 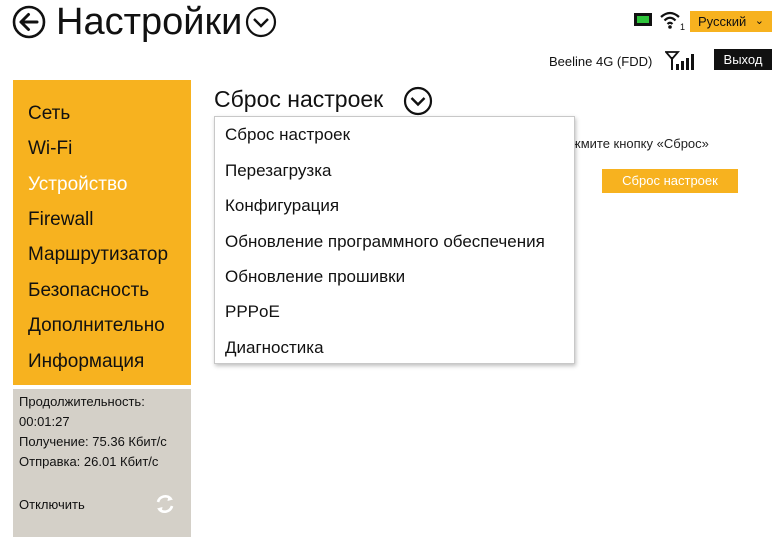 I want to click on svg-text: 1, so click(x=682, y=26).